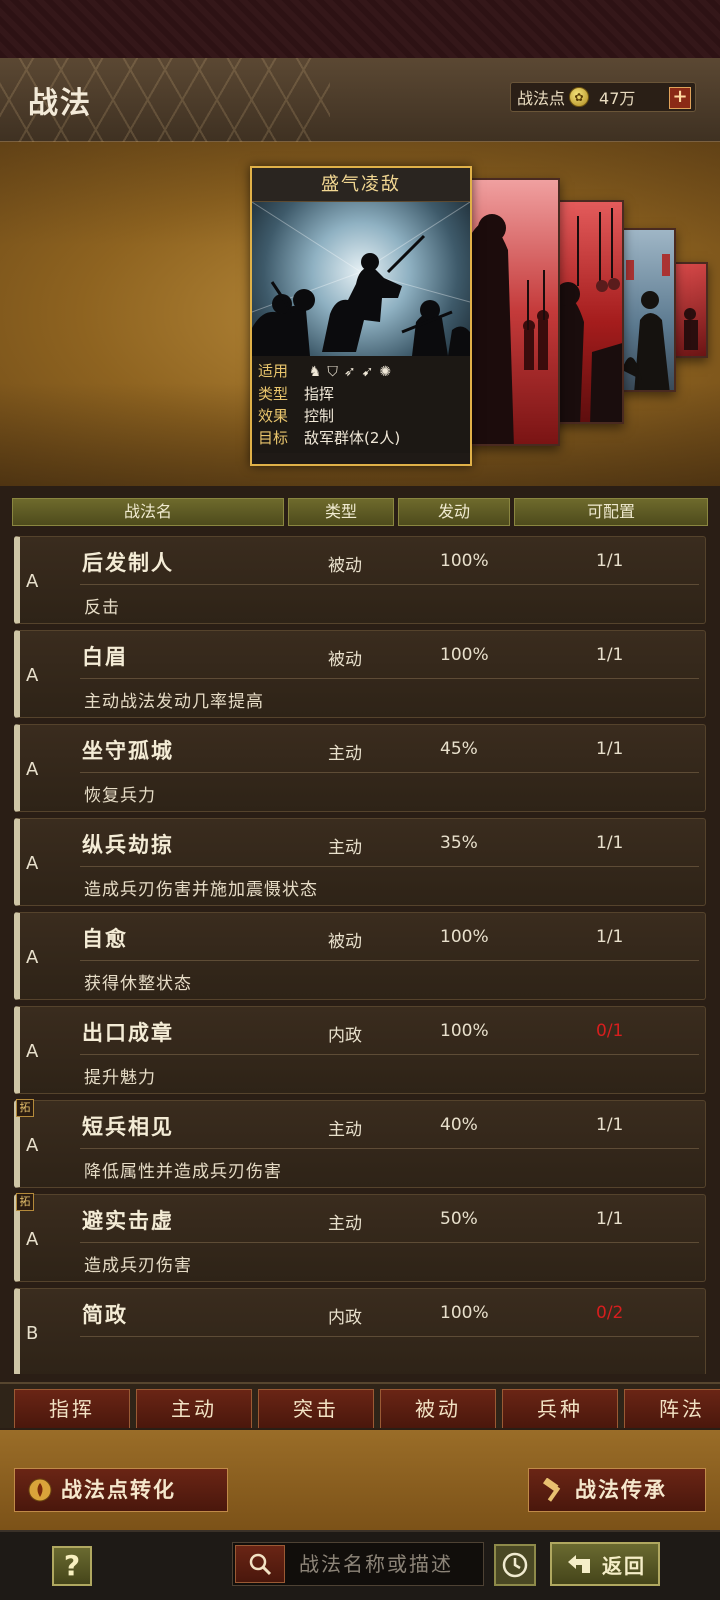  Describe the element at coordinates (610, 1313) in the screenshot. I see `tactic-configurable: 0/2` at that location.